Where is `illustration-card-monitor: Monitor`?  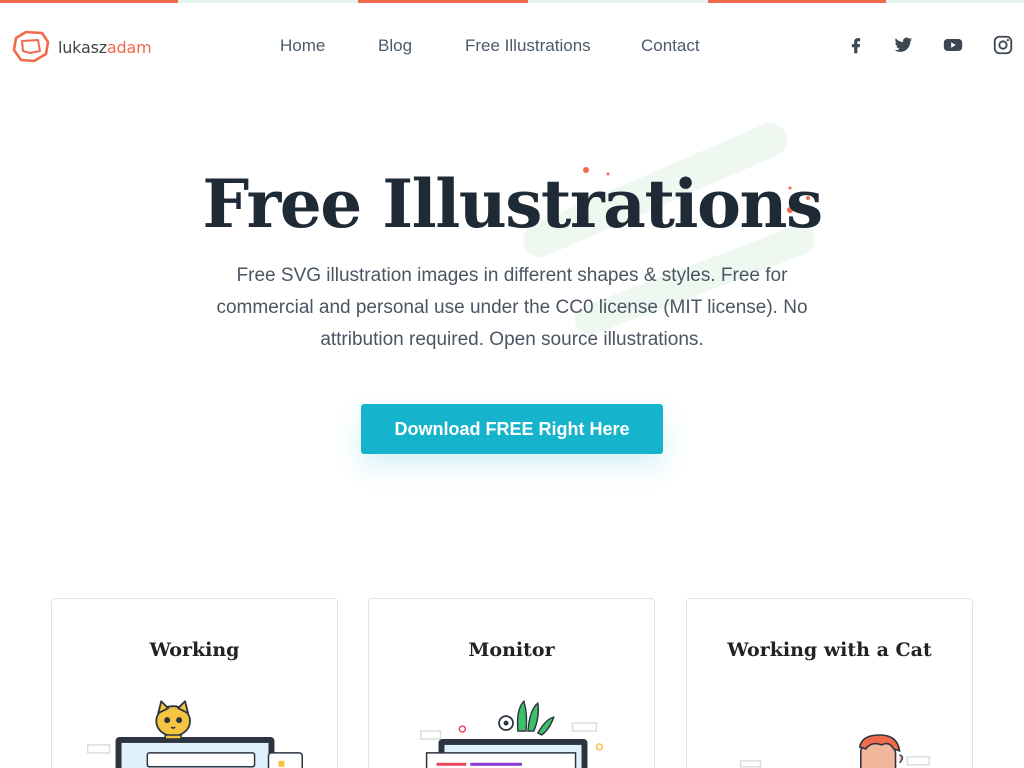
illustration-card-monitor: Monitor is located at coordinates (511, 683).